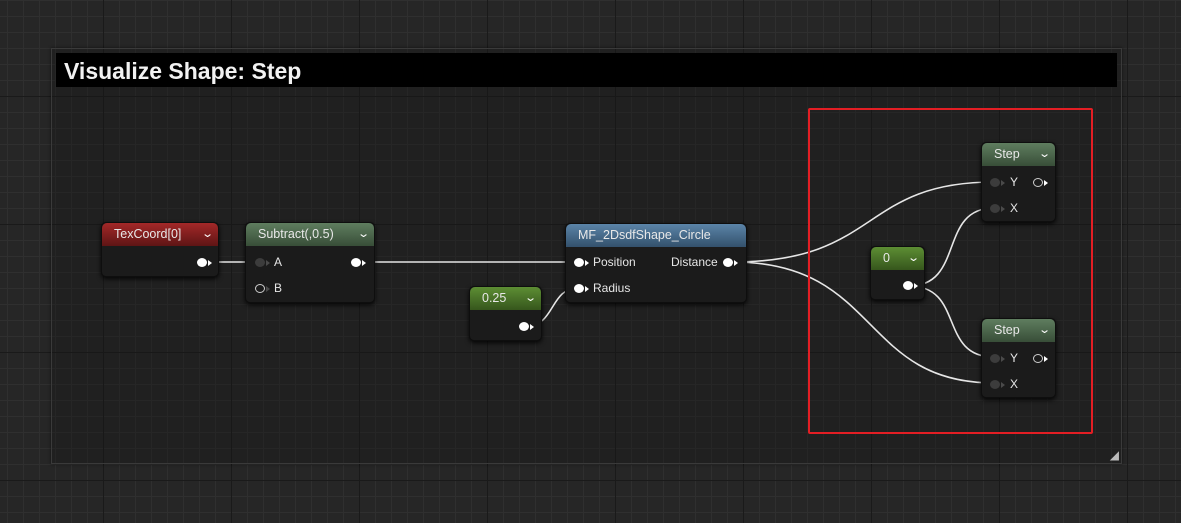  Describe the element at coordinates (579, 288) in the screenshot. I see `circle-pin-radius` at that location.